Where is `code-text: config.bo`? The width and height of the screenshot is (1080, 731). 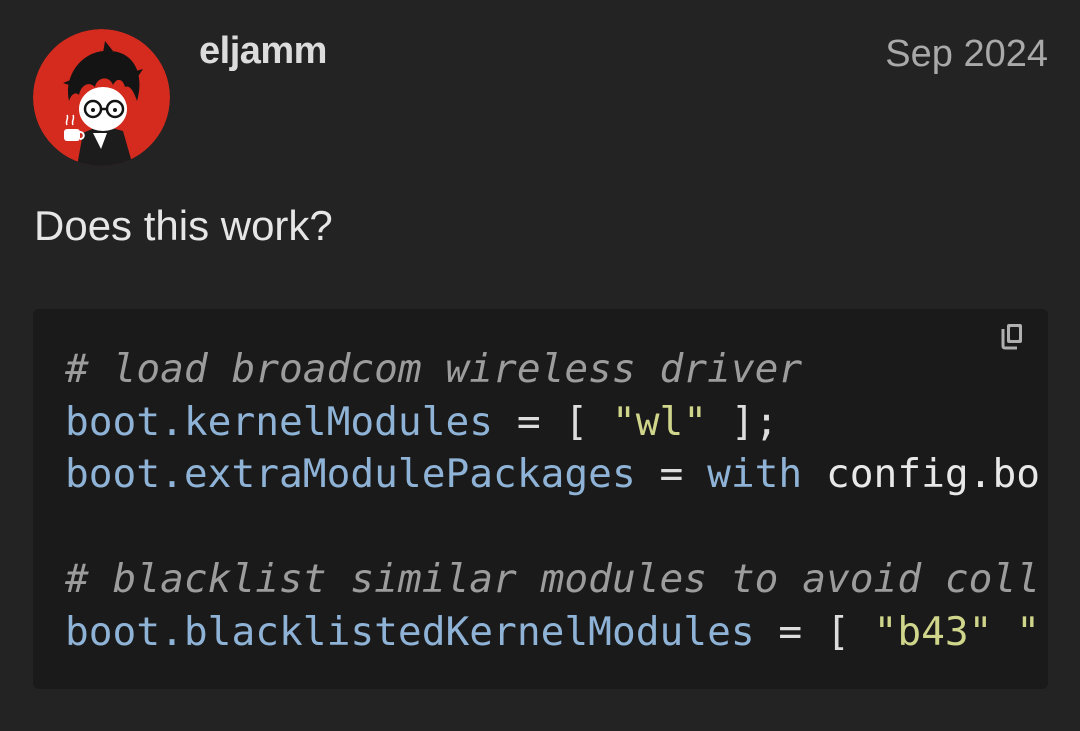
code-text: config.bo is located at coordinates (921, 474).